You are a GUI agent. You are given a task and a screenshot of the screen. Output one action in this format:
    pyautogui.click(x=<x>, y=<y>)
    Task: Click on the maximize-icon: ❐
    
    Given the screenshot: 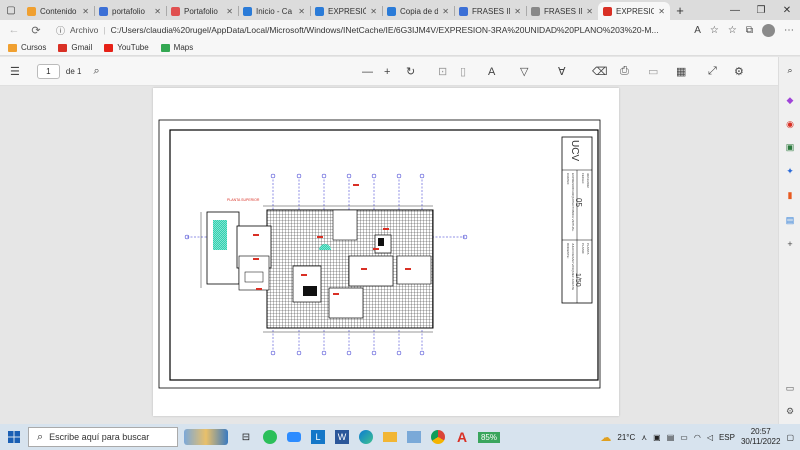 What is the action you would take?
    pyautogui.click(x=761, y=10)
    